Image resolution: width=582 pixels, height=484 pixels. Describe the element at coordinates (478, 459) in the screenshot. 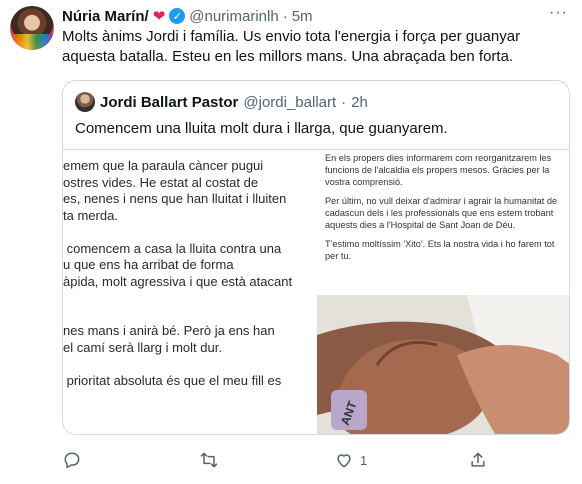

I see `share-icon` at that location.